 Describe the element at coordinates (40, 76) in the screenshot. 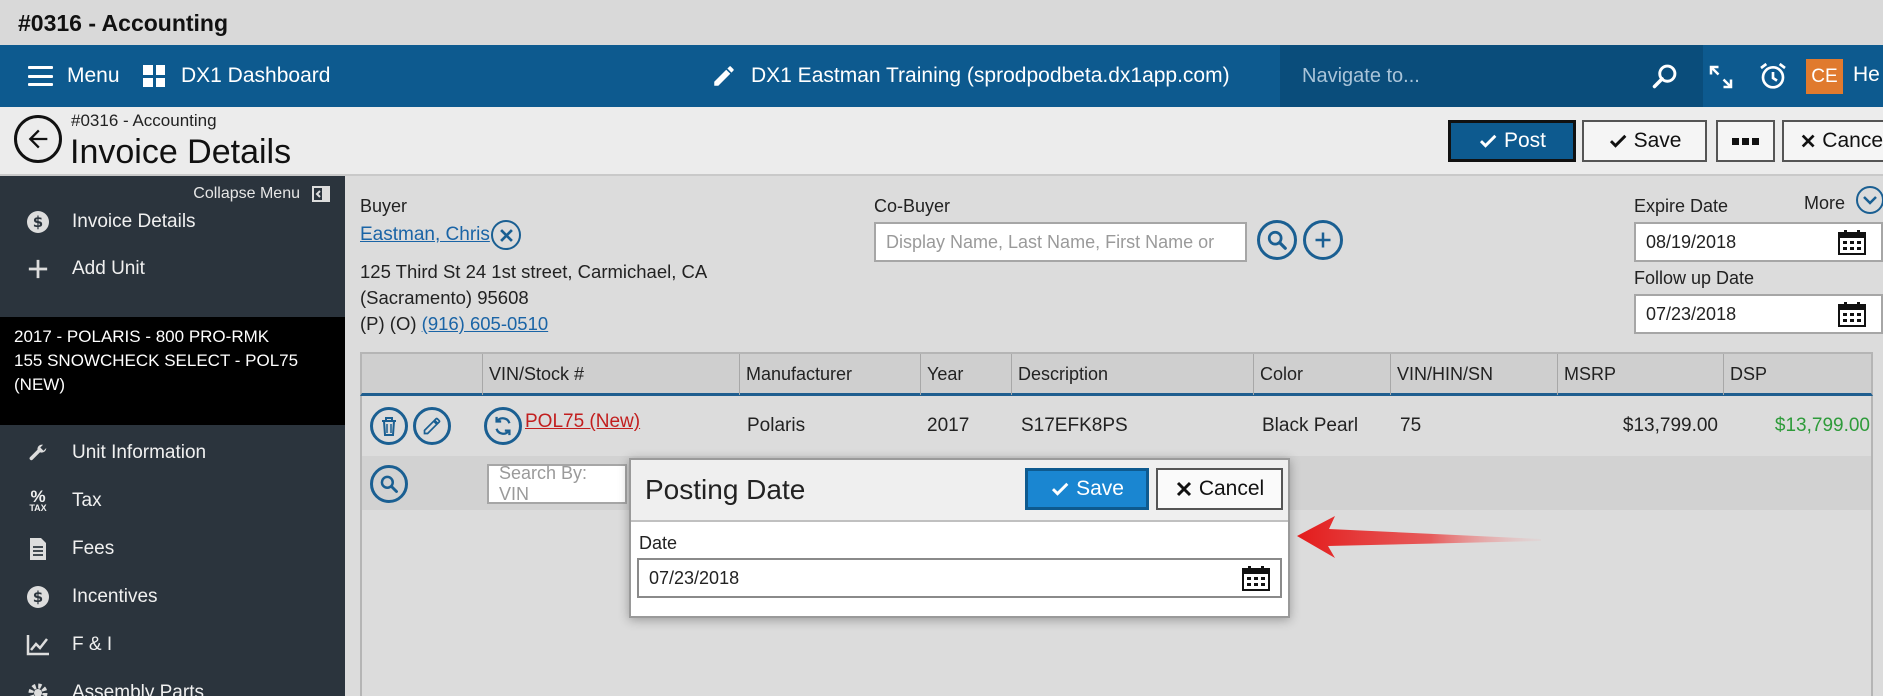

I see `hamburger-icon` at that location.